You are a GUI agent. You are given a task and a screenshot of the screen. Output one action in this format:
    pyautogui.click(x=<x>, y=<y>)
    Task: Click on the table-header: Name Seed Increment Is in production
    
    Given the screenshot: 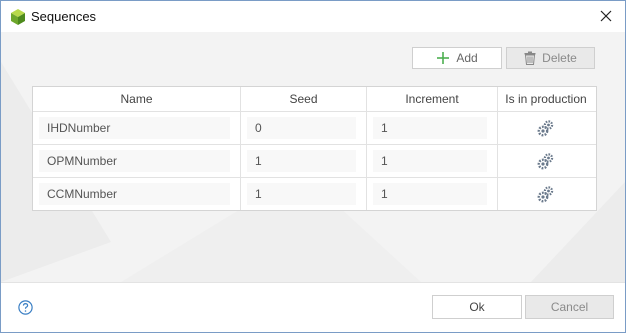 What is the action you would take?
    pyautogui.click(x=314, y=99)
    